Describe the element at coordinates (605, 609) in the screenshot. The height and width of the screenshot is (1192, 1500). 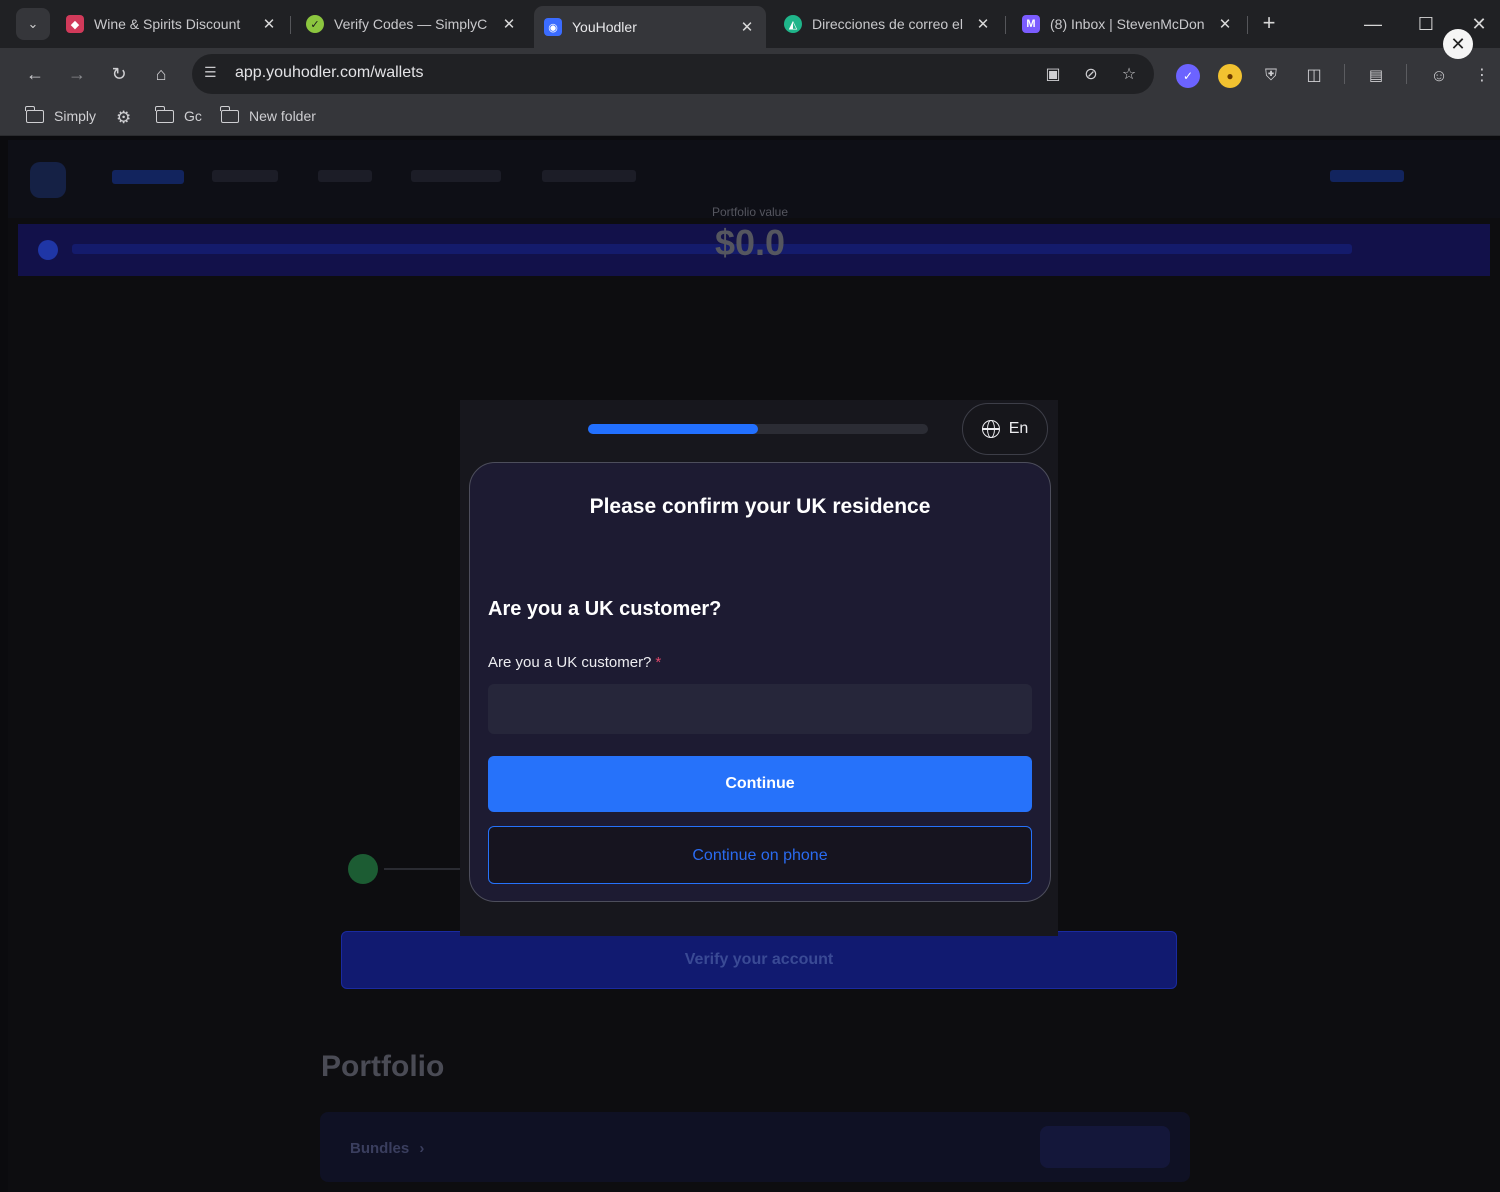
I see `question-heading: Are you a UK customer?` at that location.